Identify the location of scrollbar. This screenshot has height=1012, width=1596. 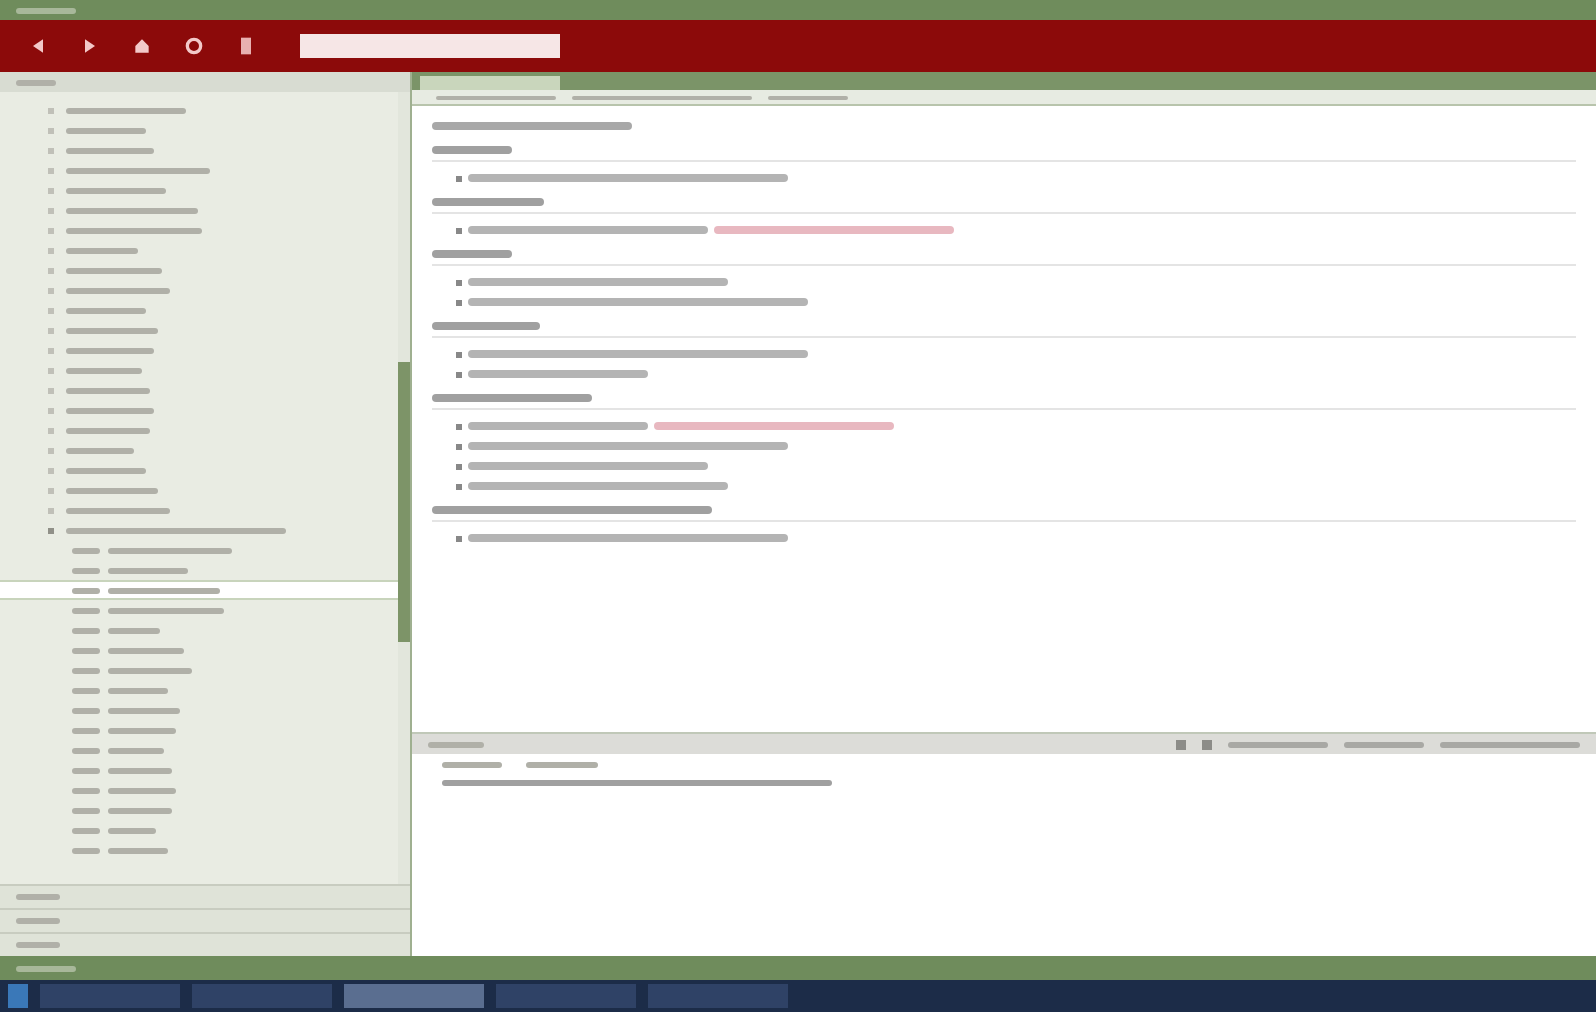
(404, 488).